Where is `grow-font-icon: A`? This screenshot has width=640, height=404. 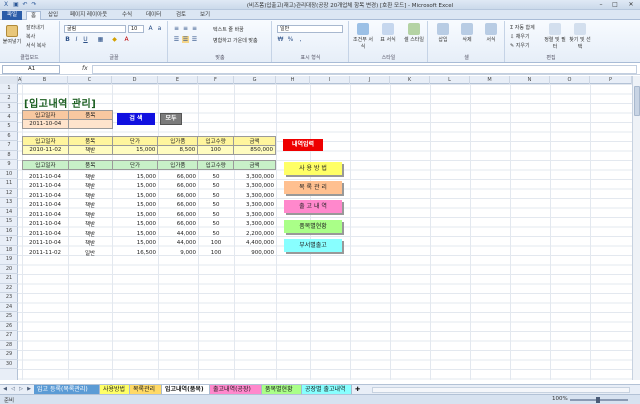 grow-font-icon: A is located at coordinates (150, 28).